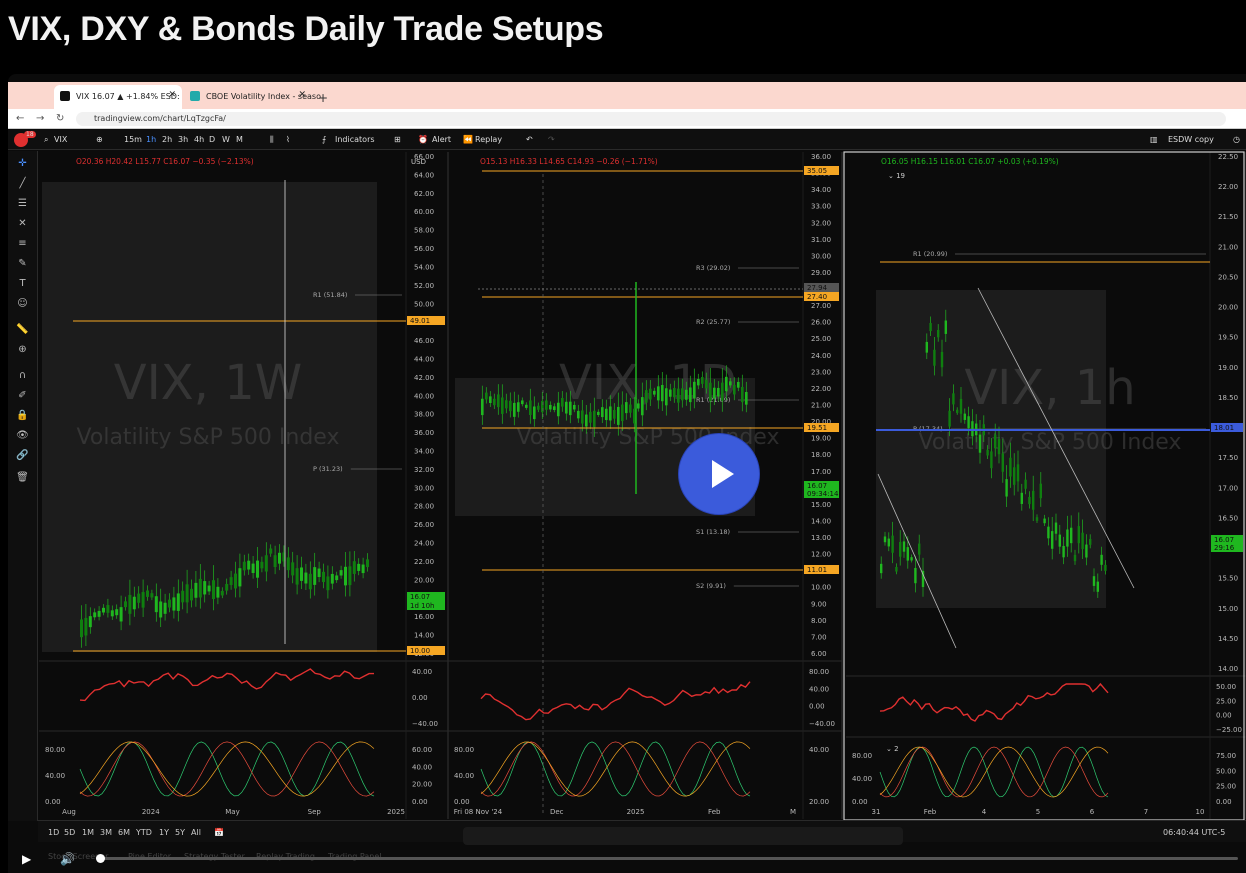  Describe the element at coordinates (164, 832) in the screenshot. I see `range-1y: 1Y` at that location.